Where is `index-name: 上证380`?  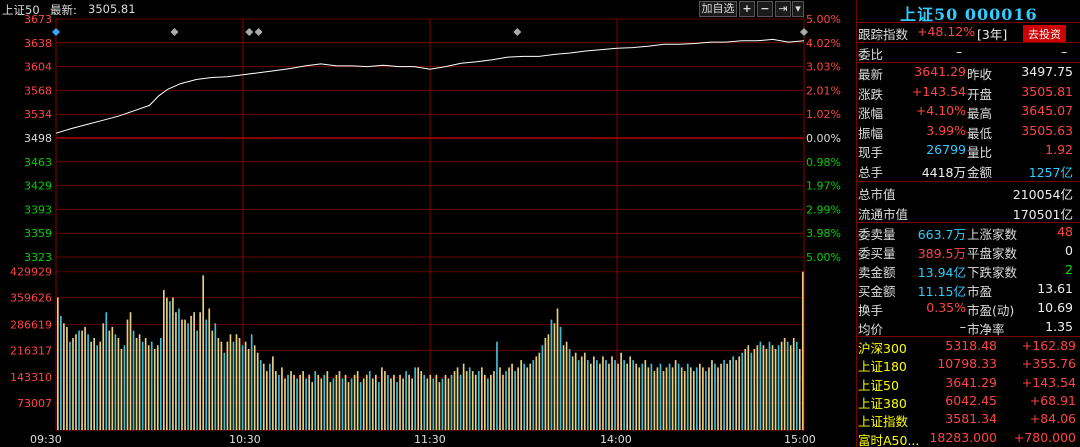 index-name: 上证380 is located at coordinates (882, 402).